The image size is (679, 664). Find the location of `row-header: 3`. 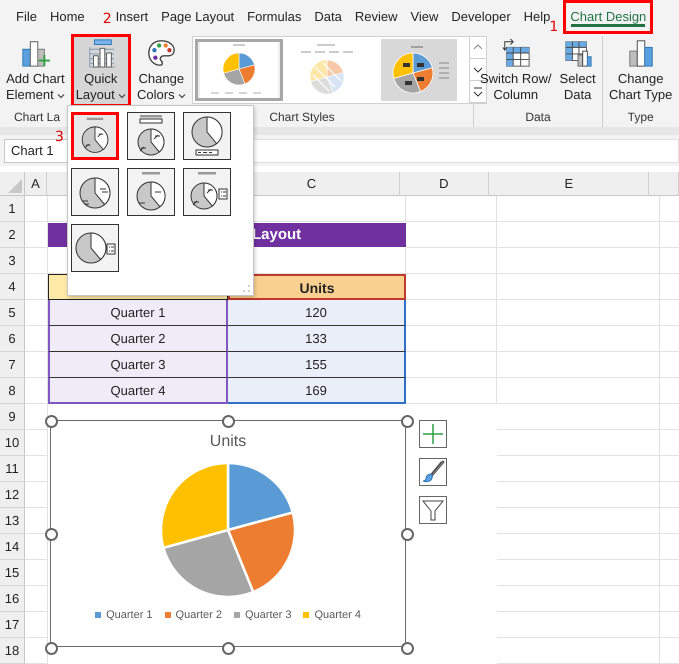

row-header: 3 is located at coordinates (12, 261).